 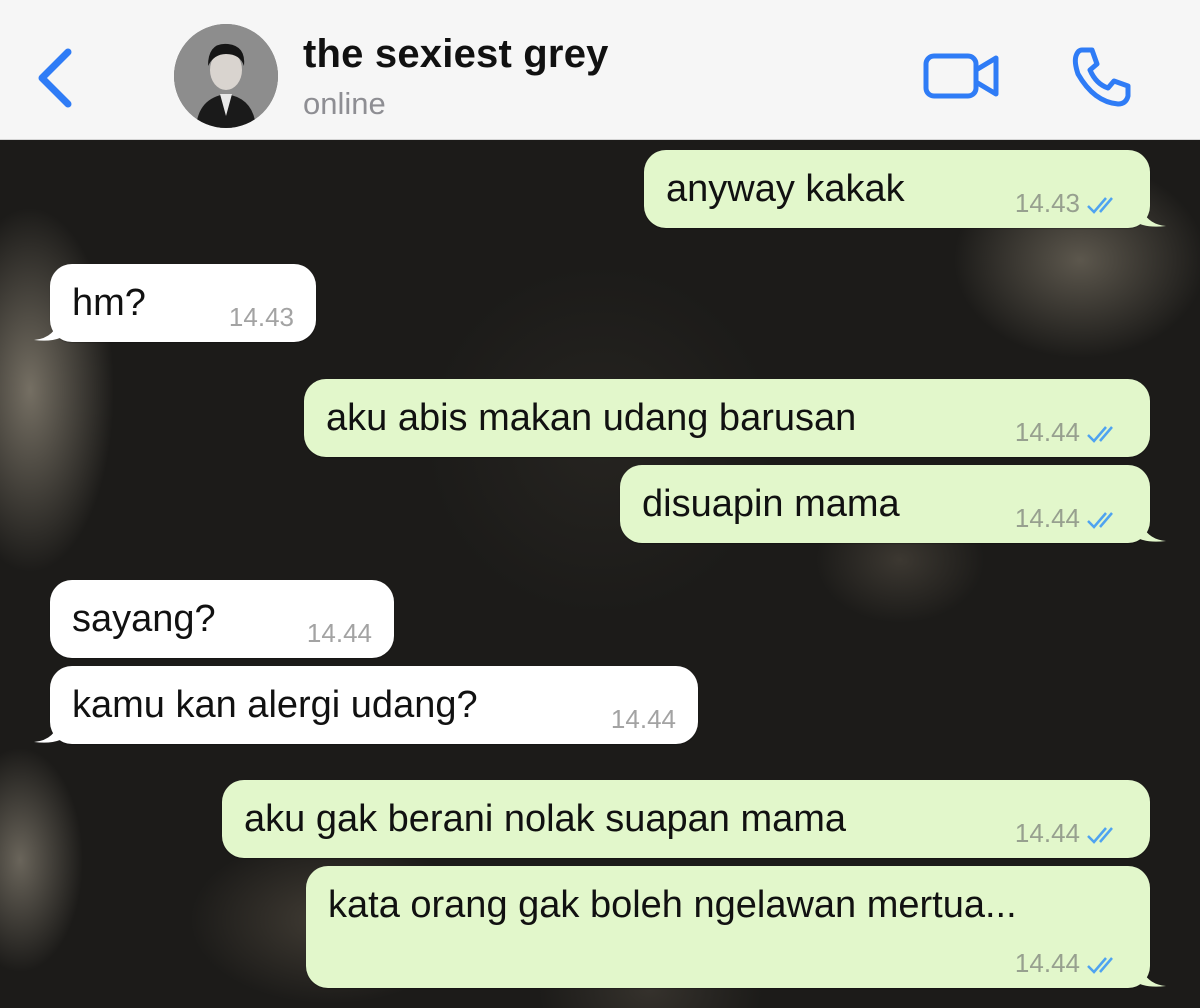 I want to click on avatar, so click(x=226, y=76).